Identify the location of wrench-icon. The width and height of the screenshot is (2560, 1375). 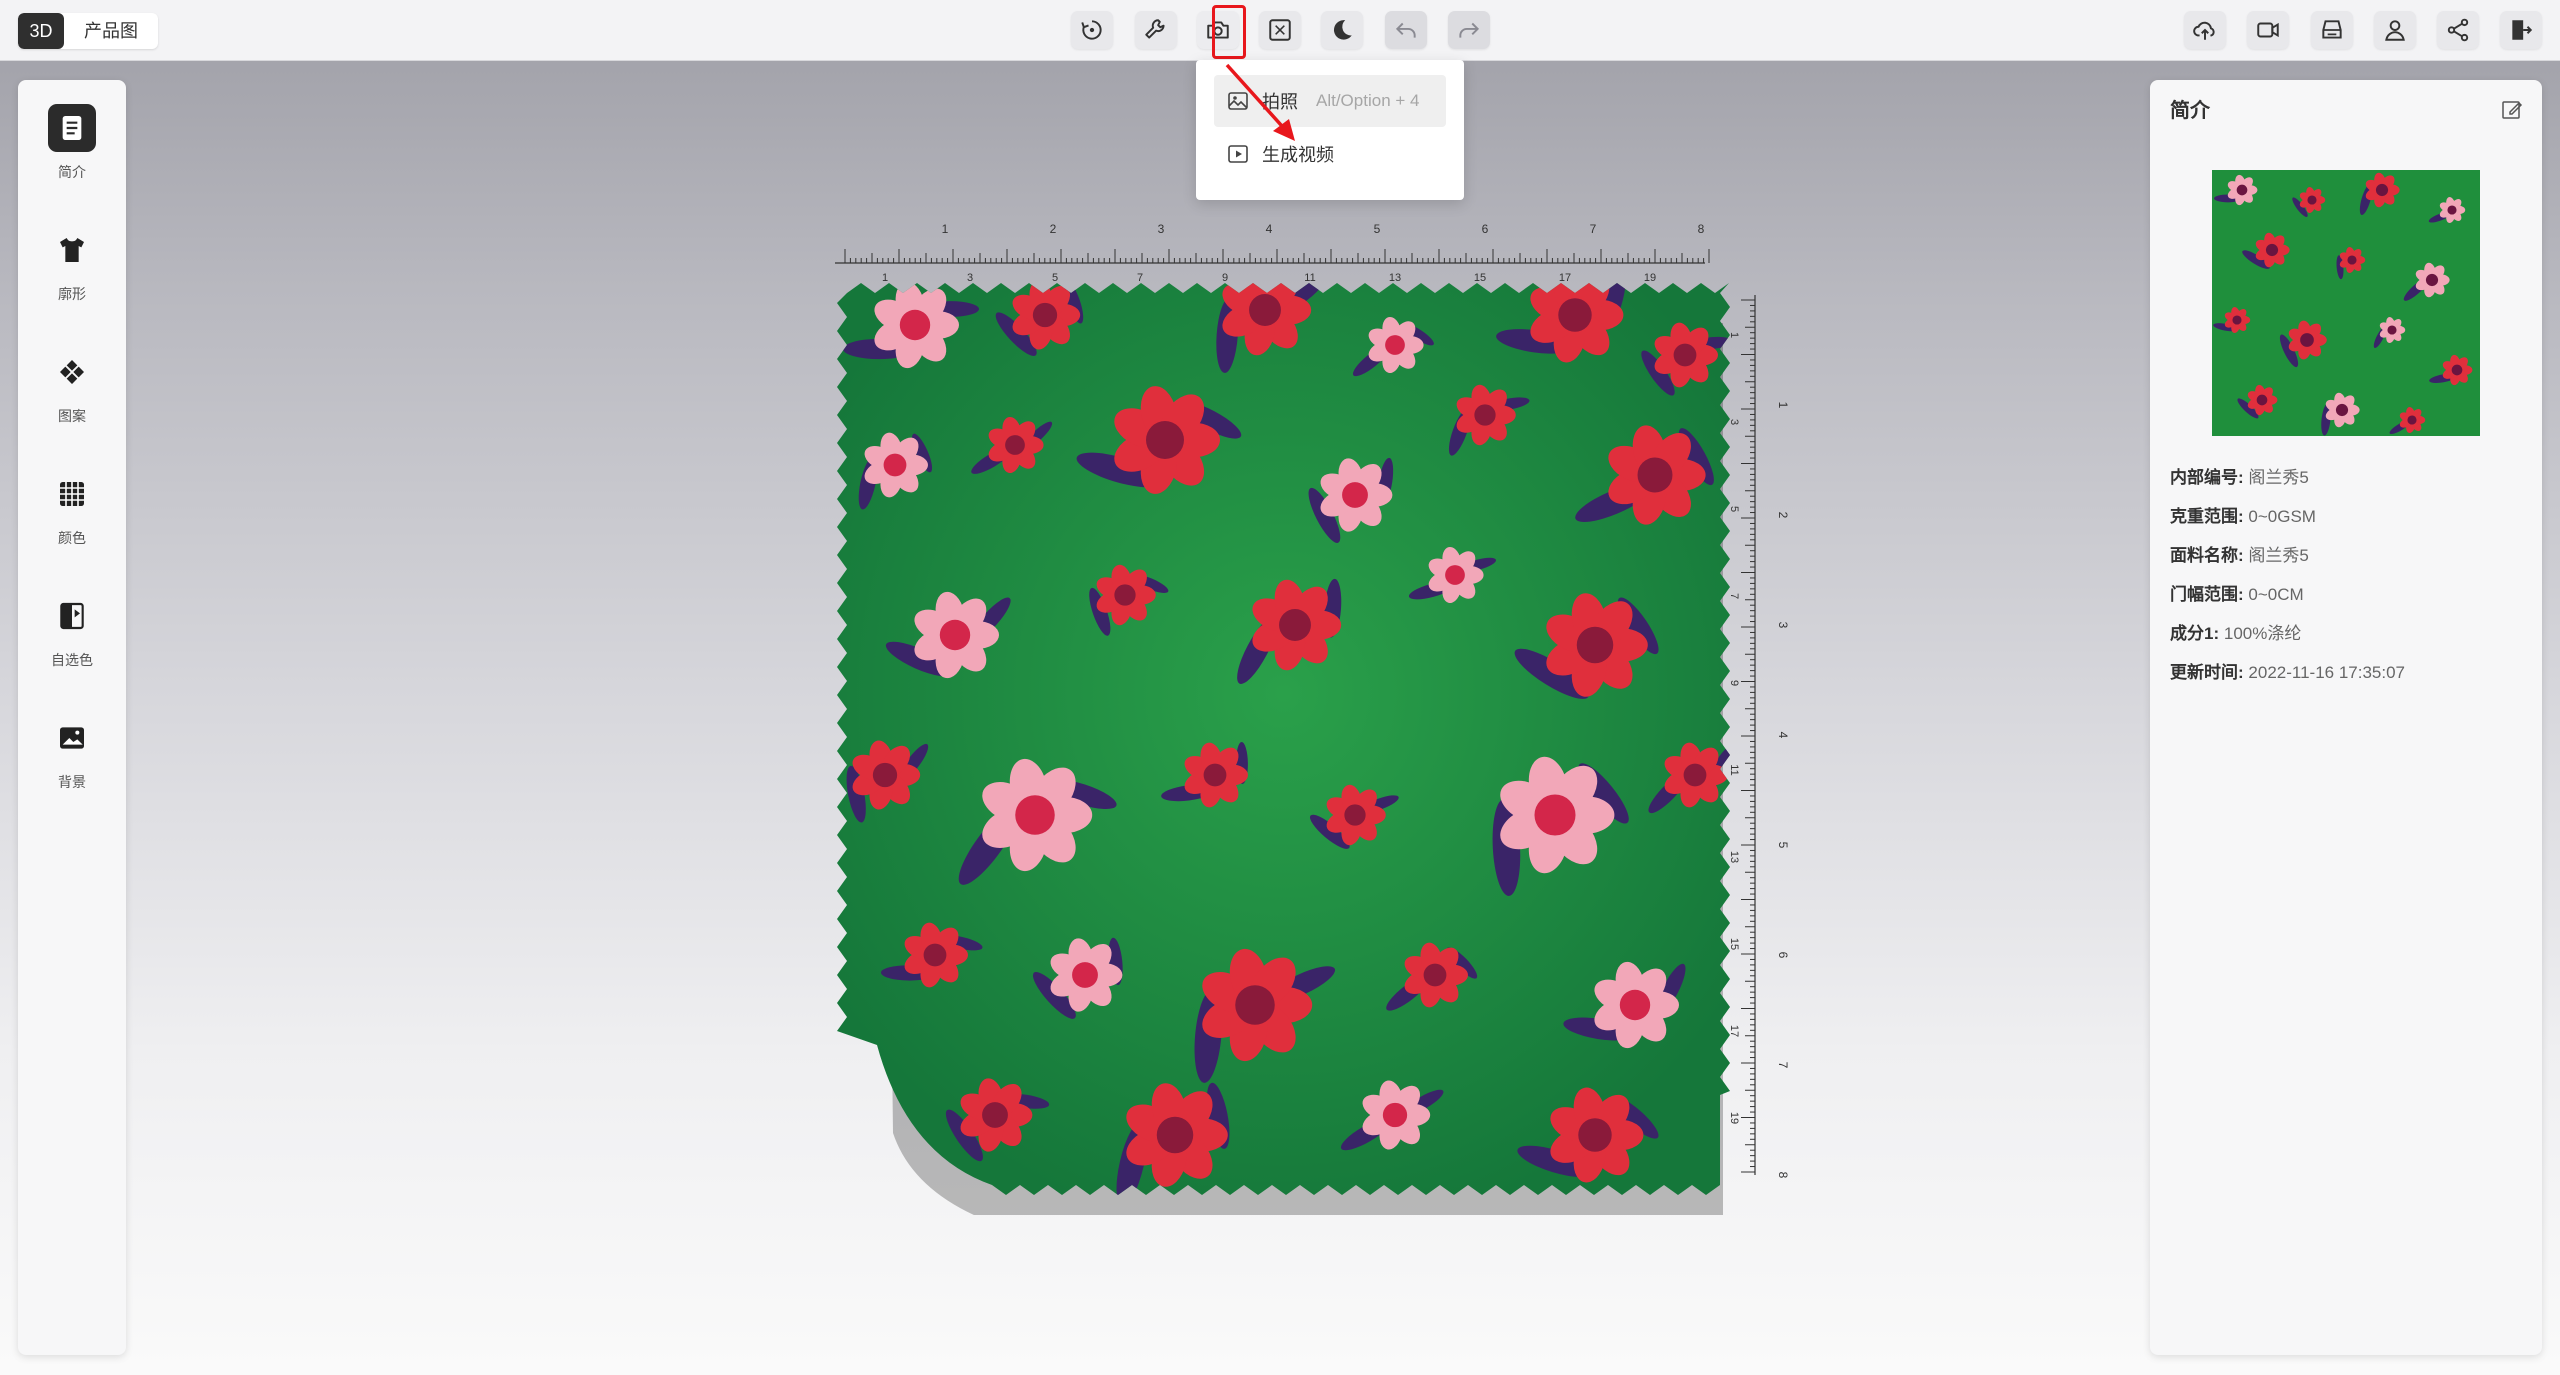
(1155, 29).